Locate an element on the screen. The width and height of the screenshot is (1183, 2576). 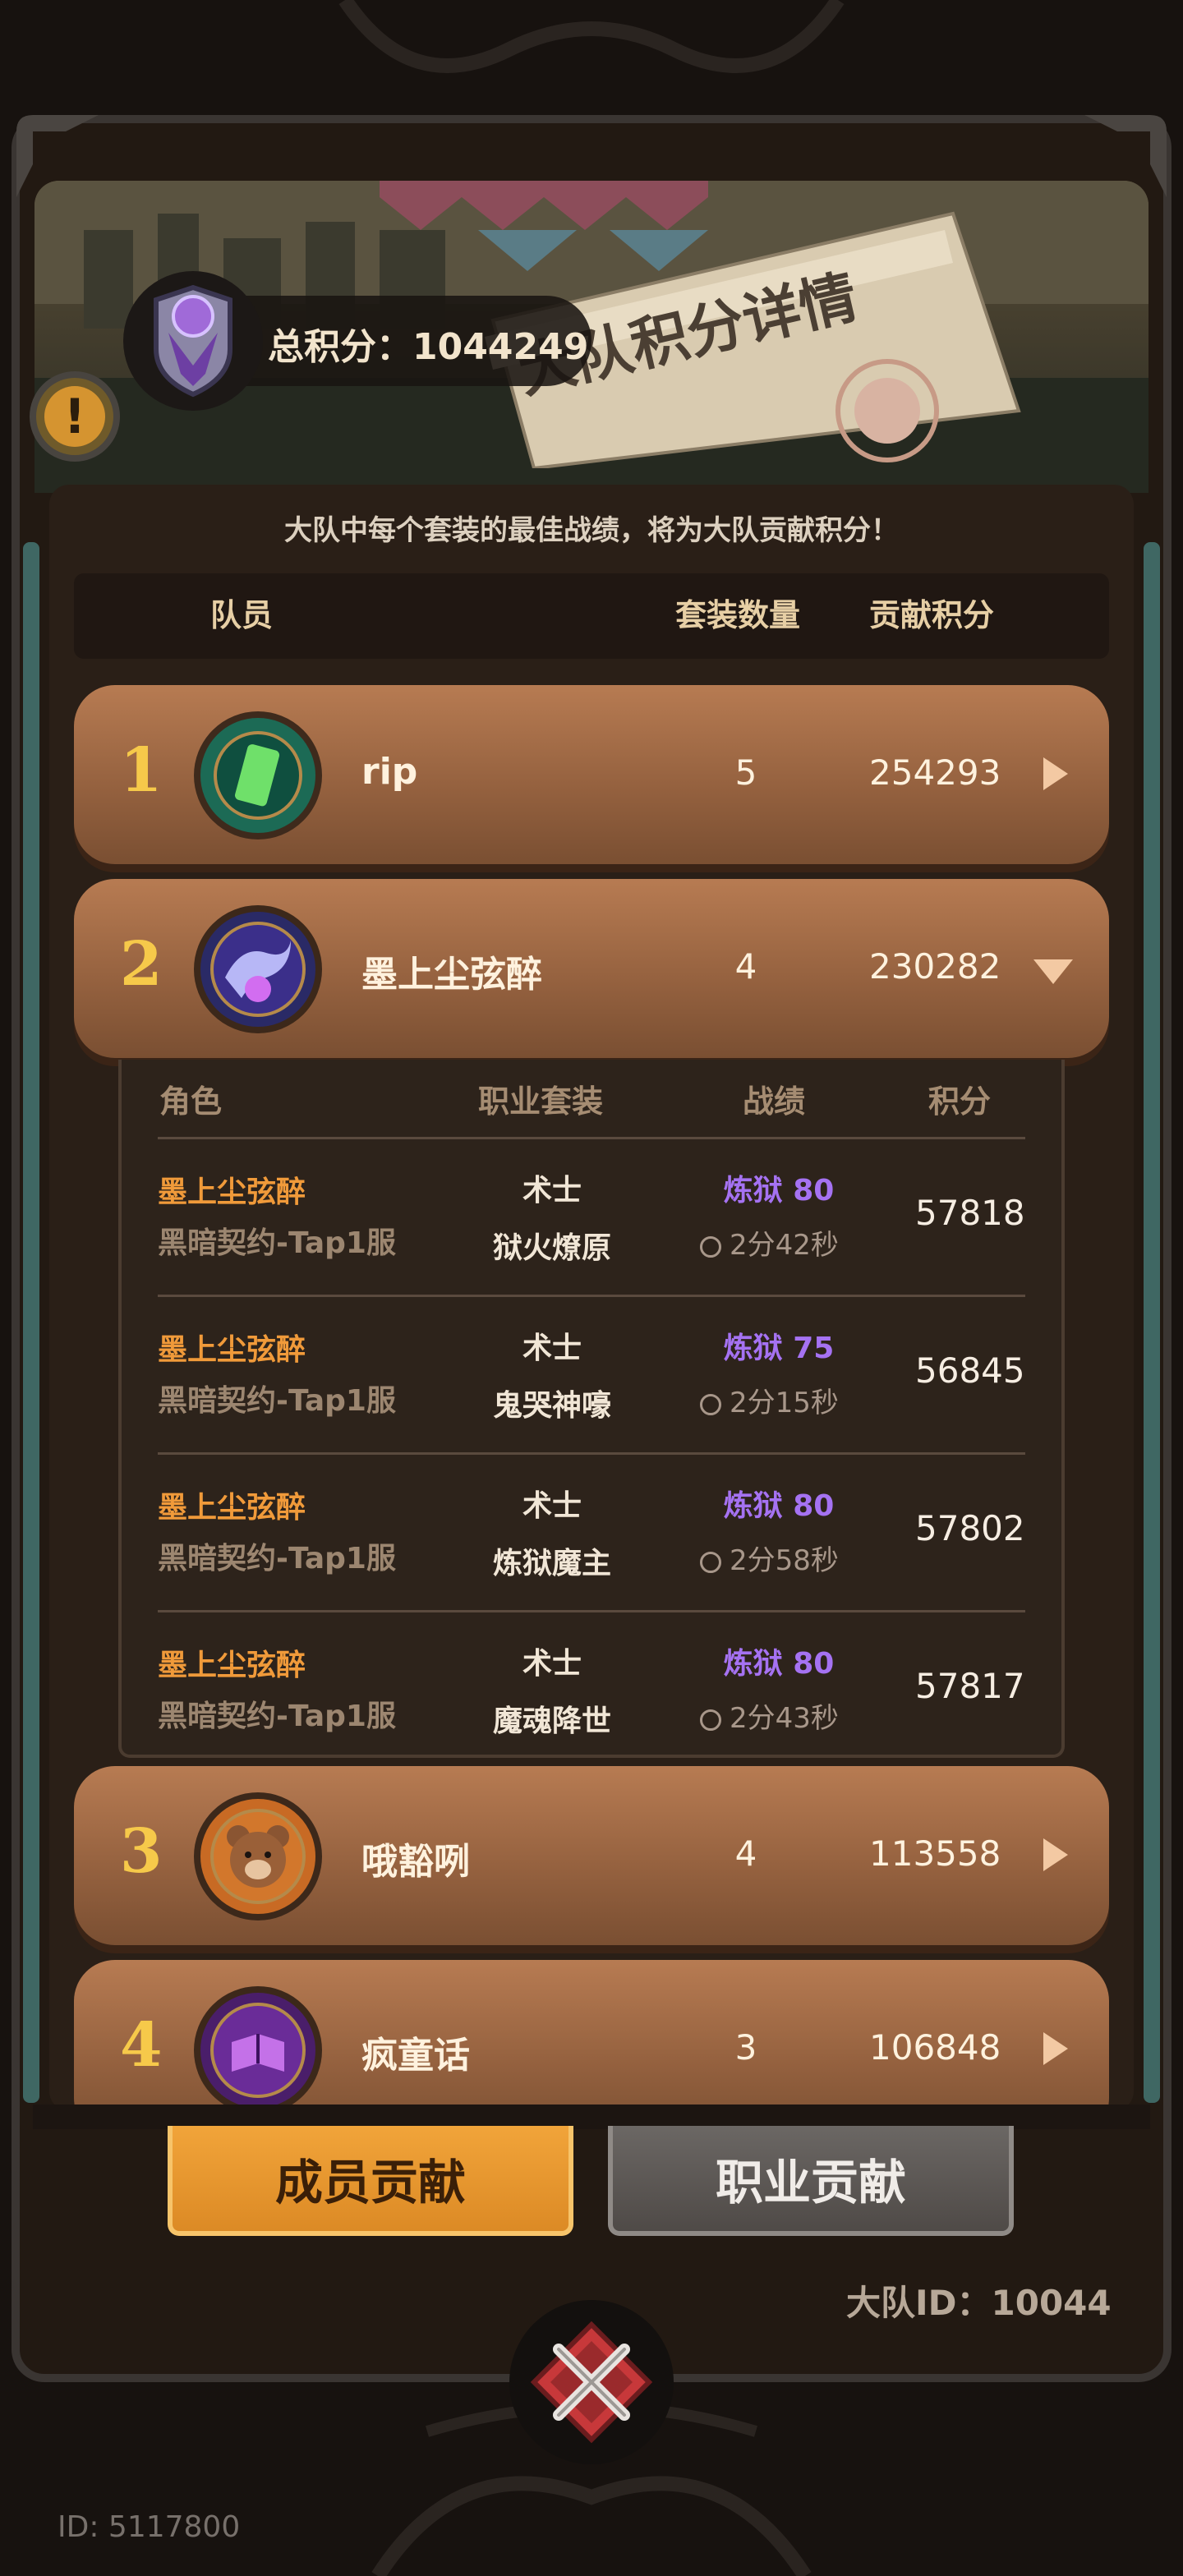
header-member: 队员 is located at coordinates (242, 615).